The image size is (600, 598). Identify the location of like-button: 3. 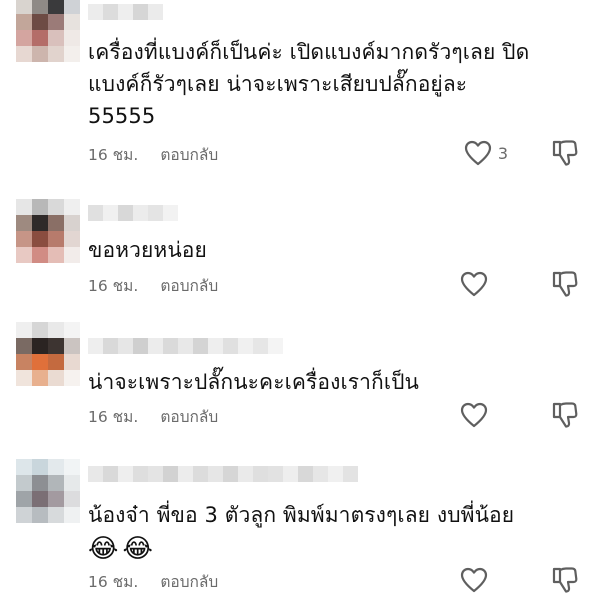
(486, 153).